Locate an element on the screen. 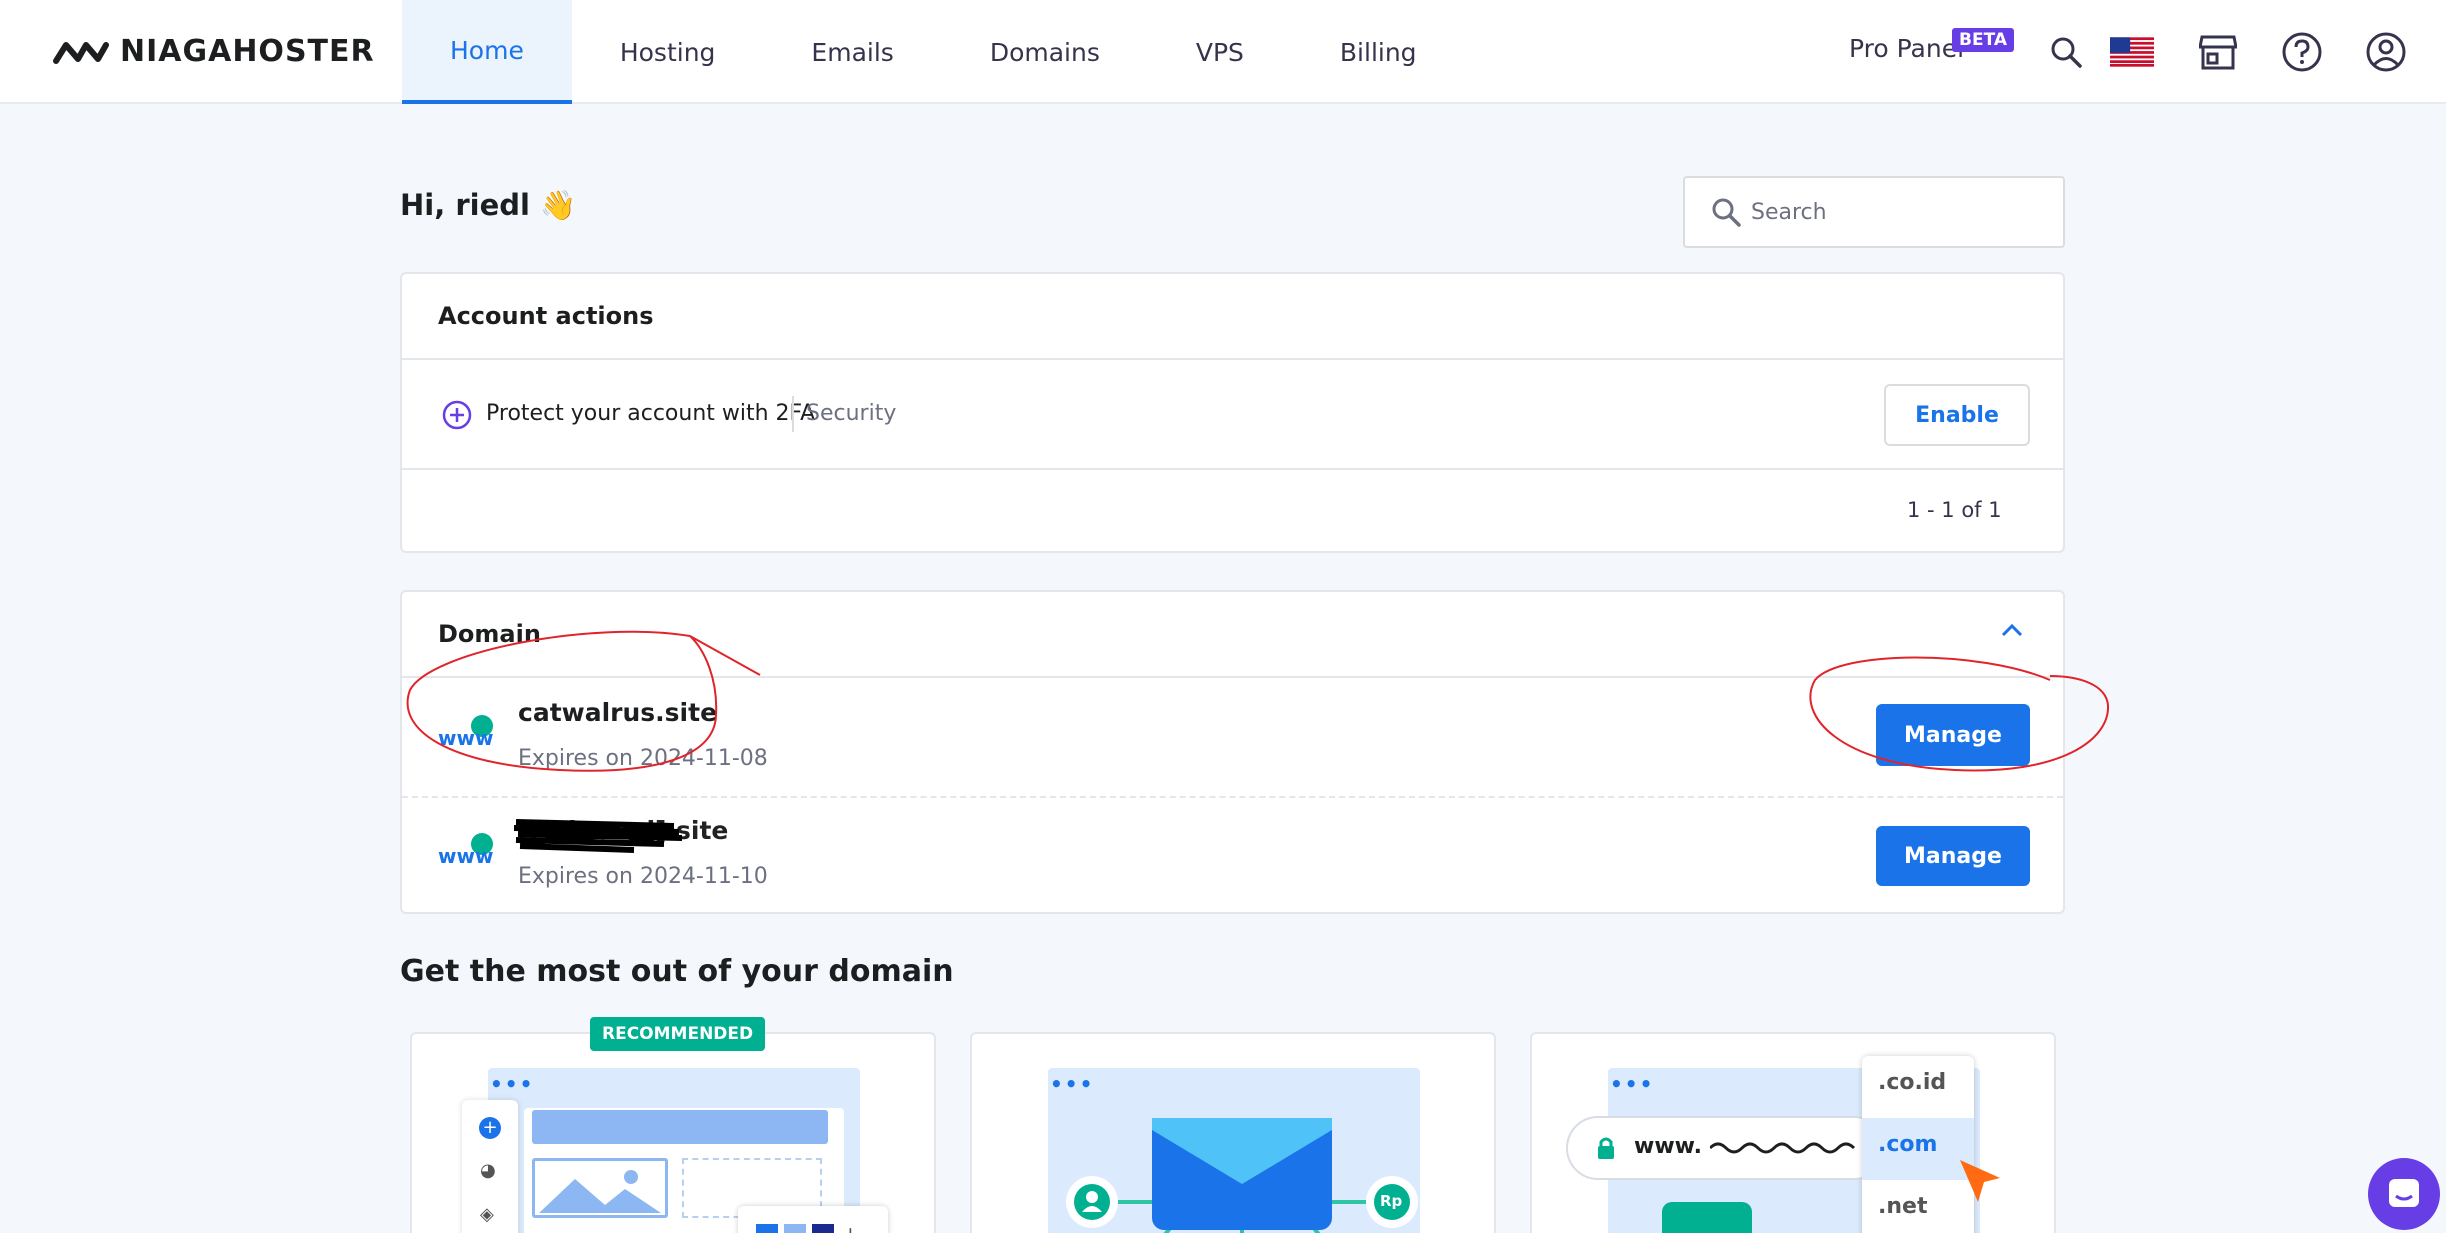  plus-icon: + is located at coordinates (490, 1128).